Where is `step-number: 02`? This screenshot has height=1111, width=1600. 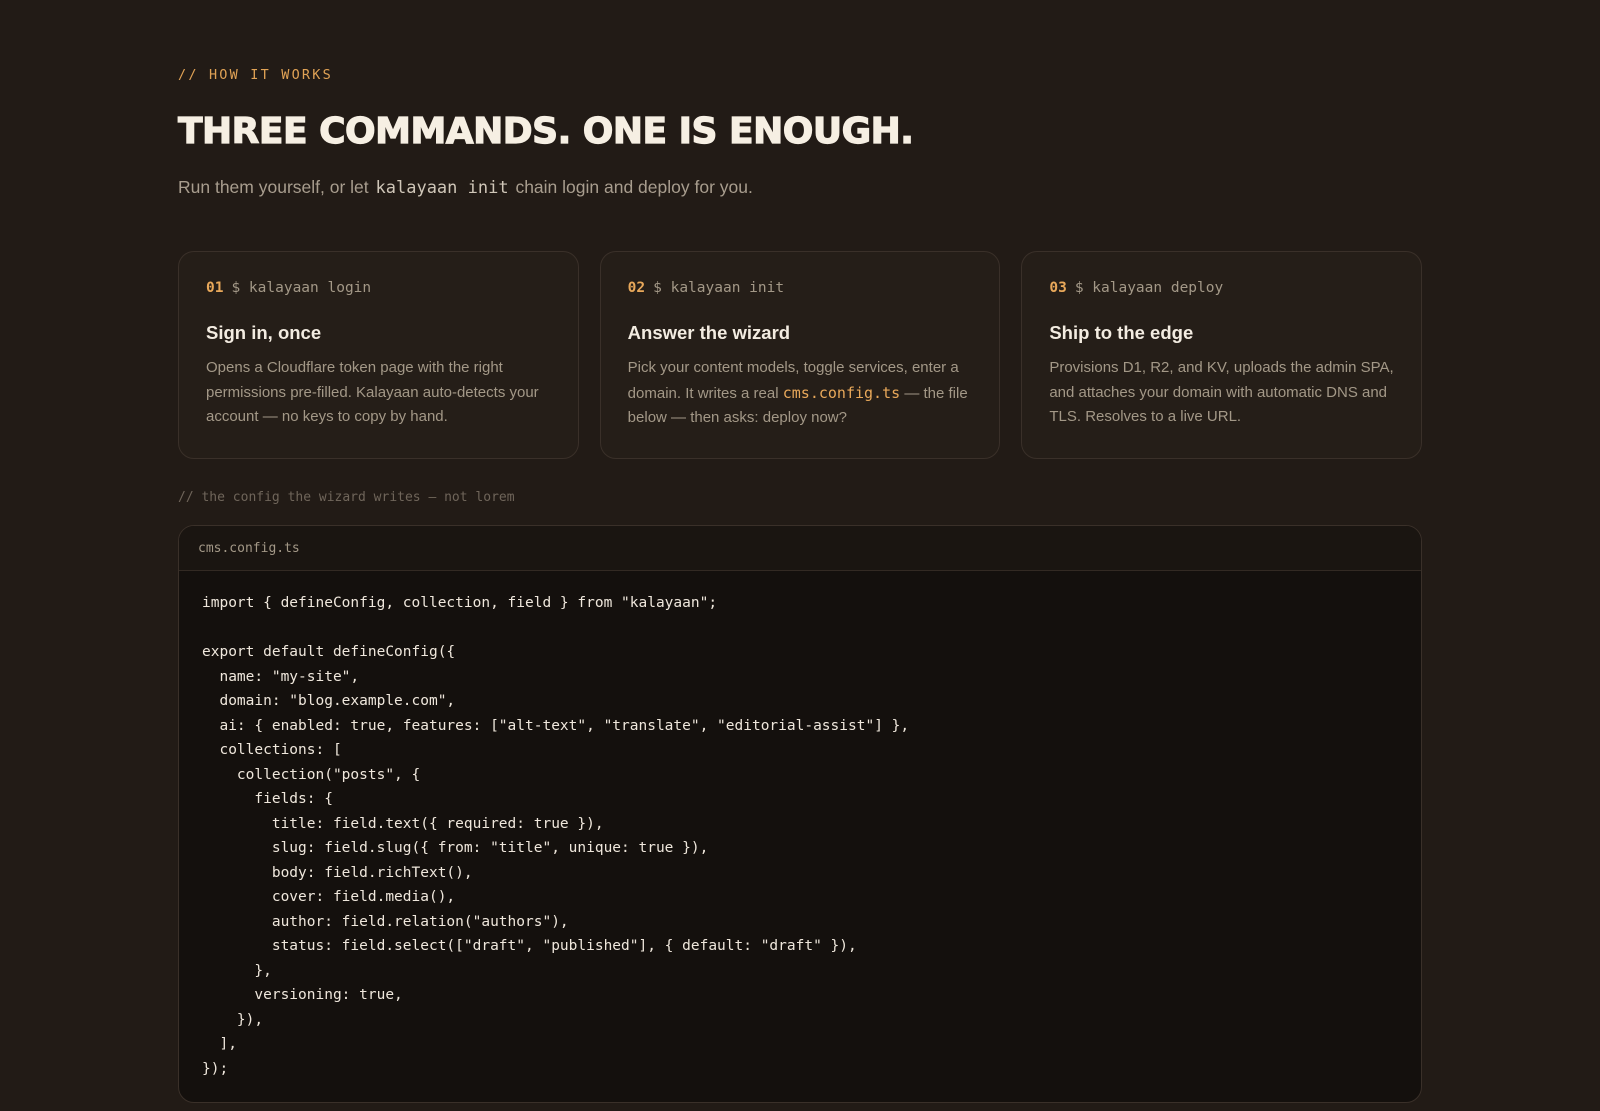 step-number: 02 is located at coordinates (636, 288).